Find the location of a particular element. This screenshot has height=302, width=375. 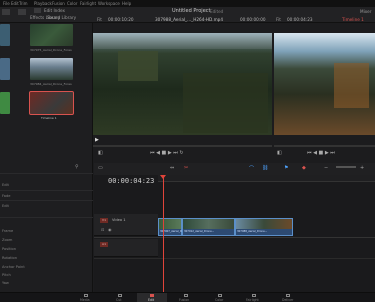

menu-file: File is located at coordinates (6, 3).